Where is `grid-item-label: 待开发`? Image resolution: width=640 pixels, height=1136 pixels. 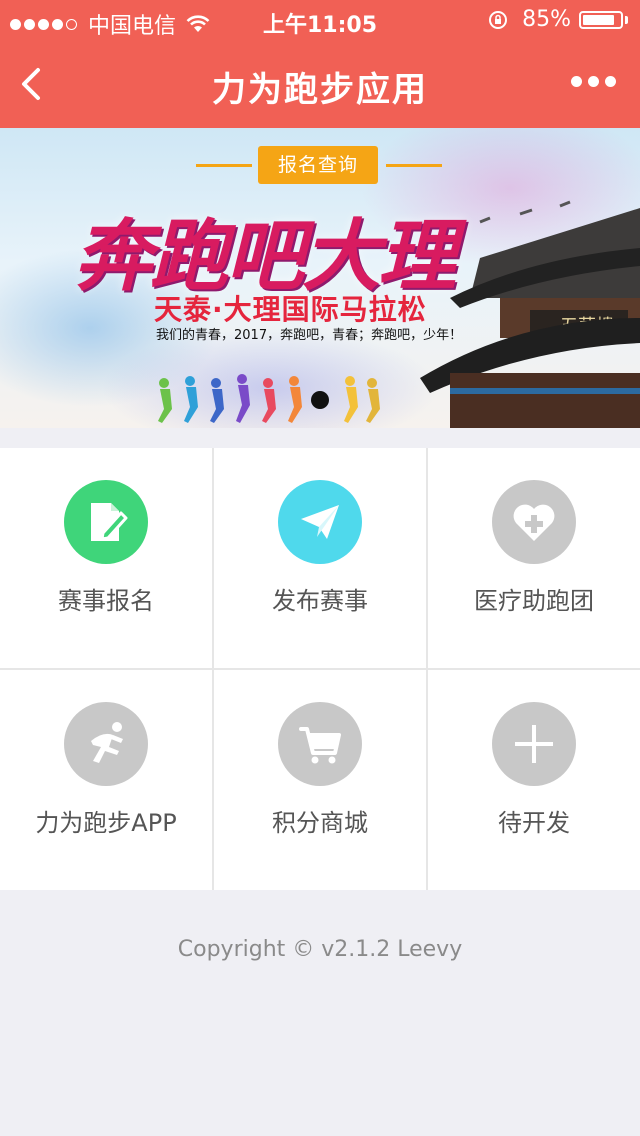 grid-item-label: 待开发 is located at coordinates (534, 823).